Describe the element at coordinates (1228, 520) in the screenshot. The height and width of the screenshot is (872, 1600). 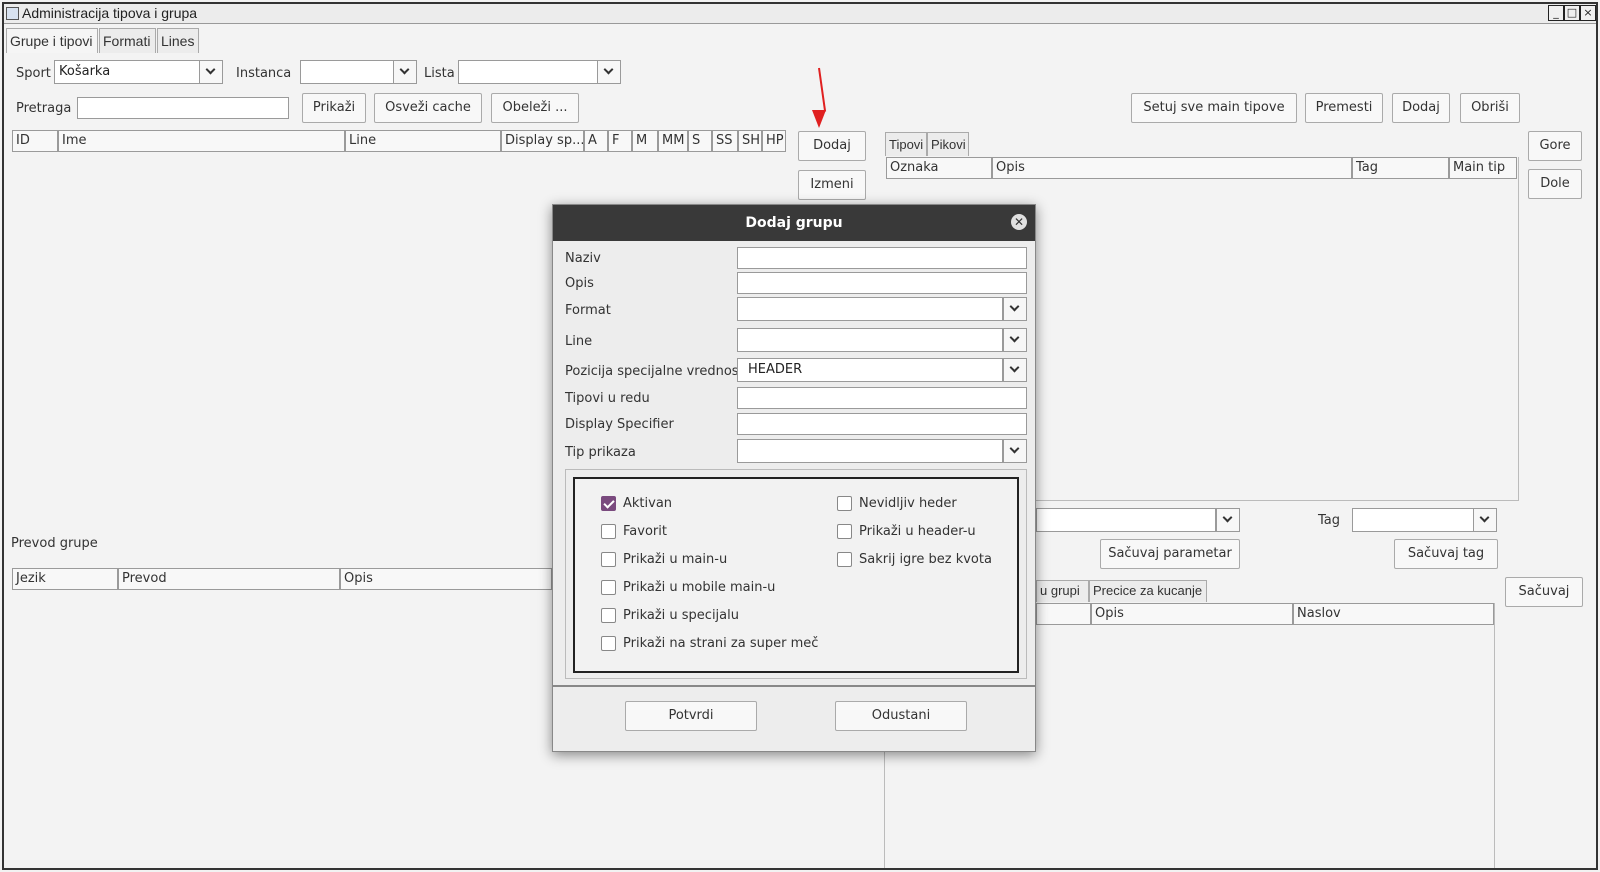
I see `parameter-dropdown-button` at that location.